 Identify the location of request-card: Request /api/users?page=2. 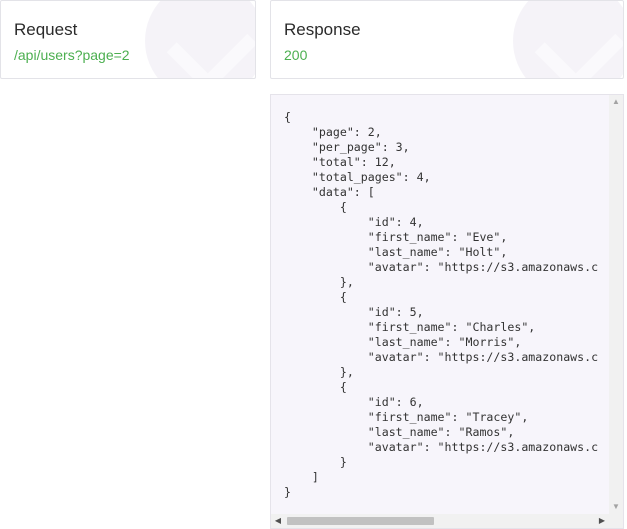
(128, 39).